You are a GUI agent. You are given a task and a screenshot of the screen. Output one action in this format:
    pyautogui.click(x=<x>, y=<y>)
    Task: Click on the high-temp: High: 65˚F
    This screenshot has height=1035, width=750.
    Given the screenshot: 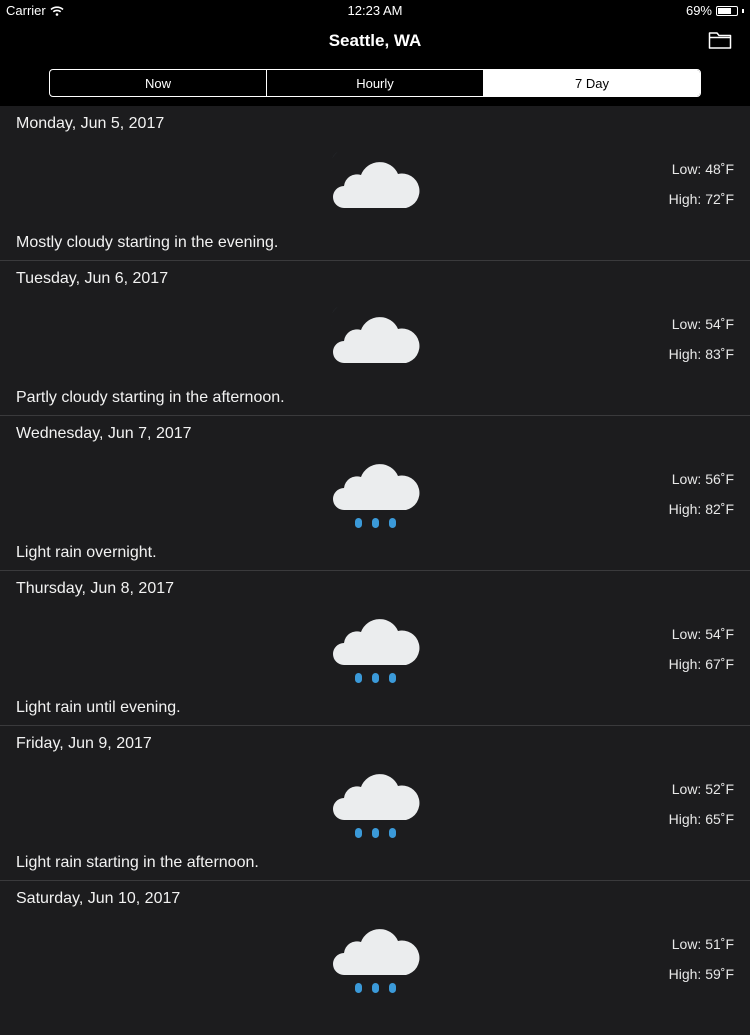 What is the action you would take?
    pyautogui.click(x=701, y=819)
    